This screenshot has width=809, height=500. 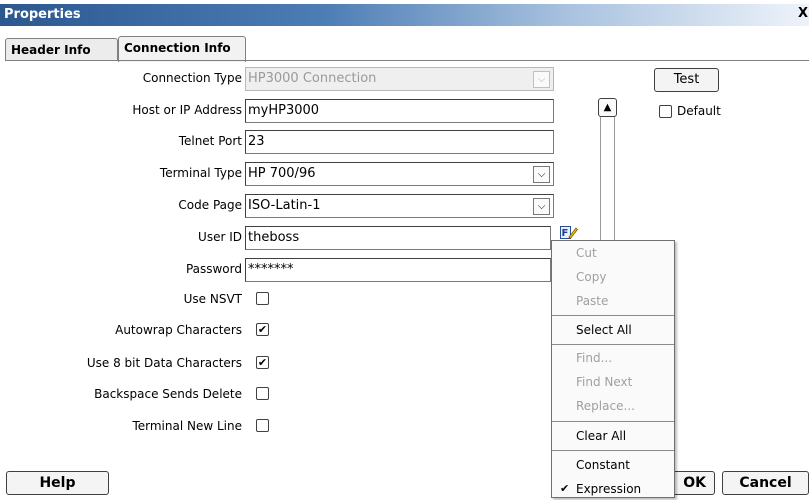 I want to click on backspace-delete-checkbox, so click(x=262, y=393).